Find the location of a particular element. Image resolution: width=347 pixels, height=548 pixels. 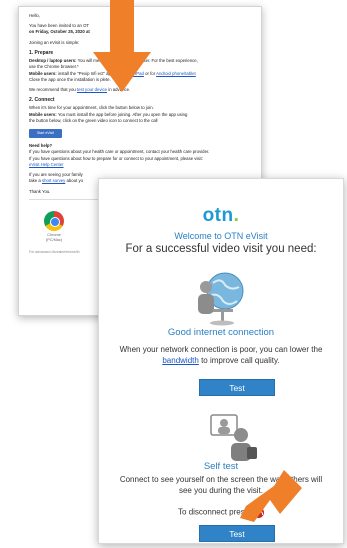

family-c: about yo is located at coordinates (75, 181).